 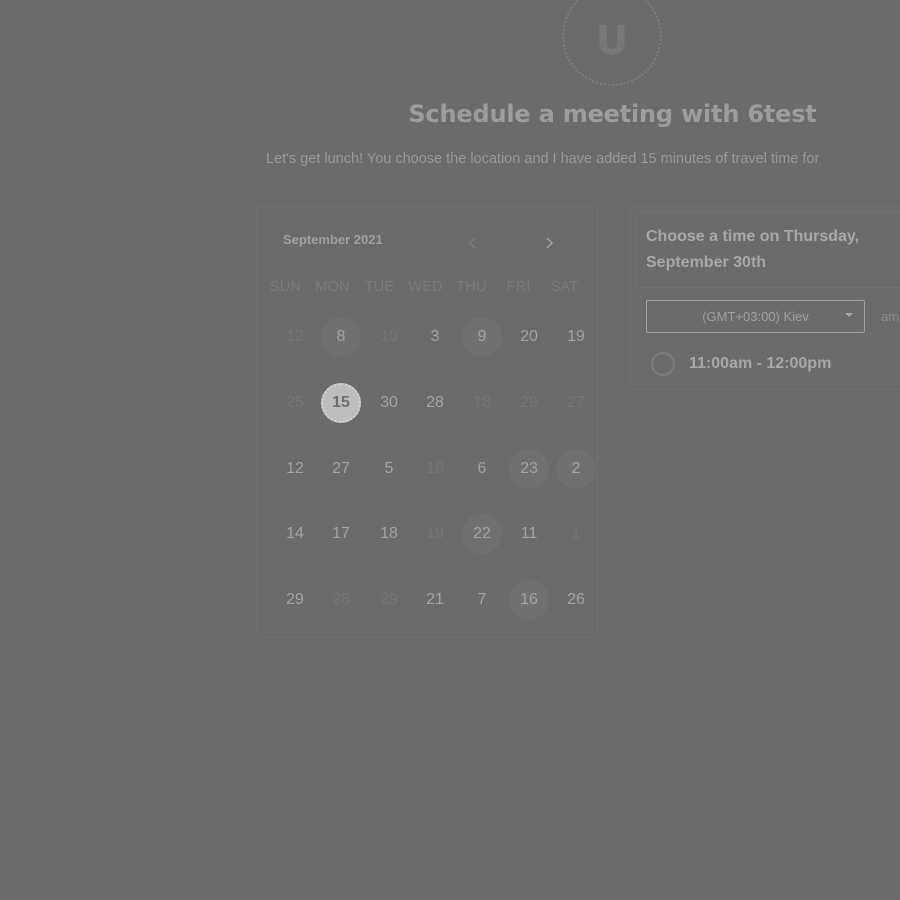 I want to click on chevron-right-icon, so click(x=550, y=243).